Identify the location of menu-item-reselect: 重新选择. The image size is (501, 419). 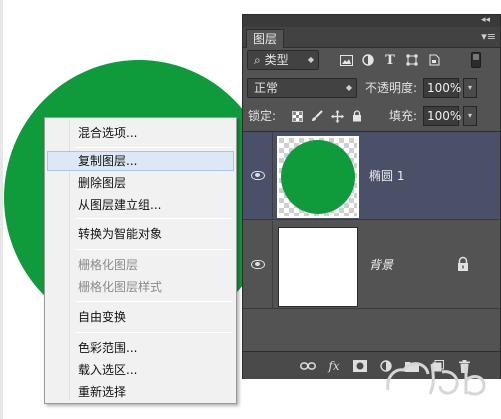
(140, 392).